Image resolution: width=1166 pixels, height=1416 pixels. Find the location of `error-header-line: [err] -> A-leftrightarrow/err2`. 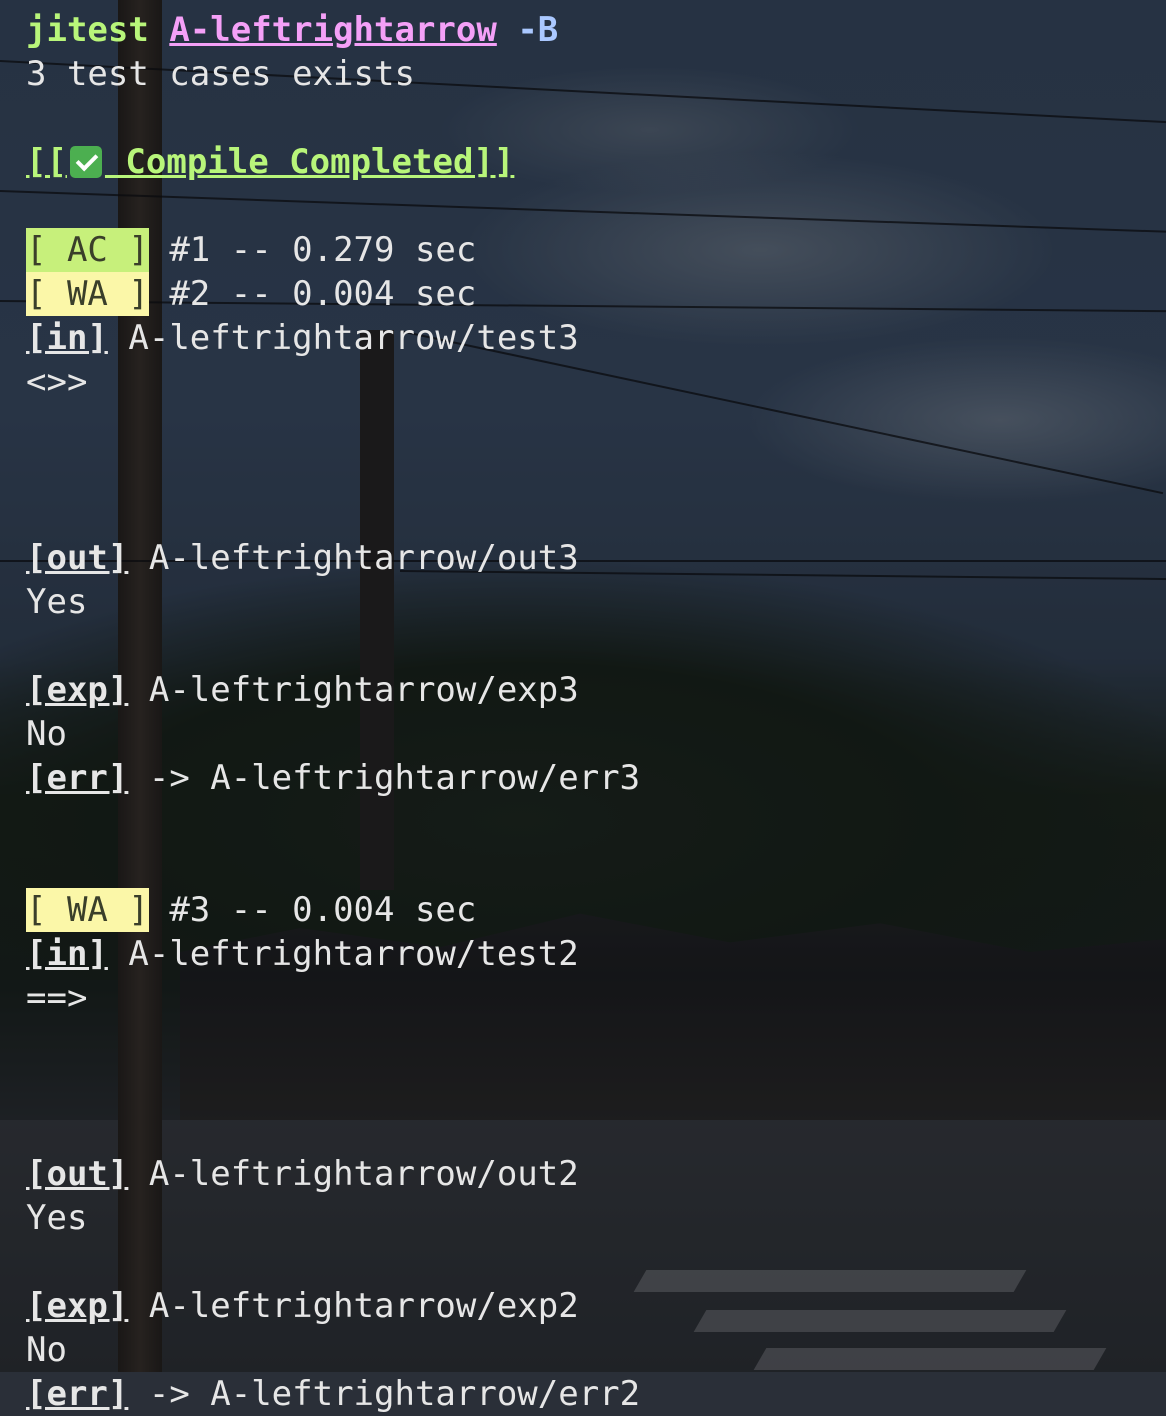

error-header-line: [err] -> A-leftrightarrow/err2 is located at coordinates (596, 1394).